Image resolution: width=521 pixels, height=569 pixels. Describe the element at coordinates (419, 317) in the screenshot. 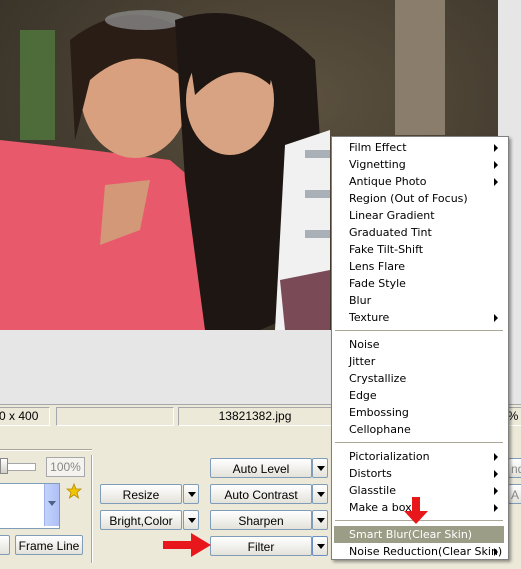

I see `menu-item-texture: Texture` at that location.